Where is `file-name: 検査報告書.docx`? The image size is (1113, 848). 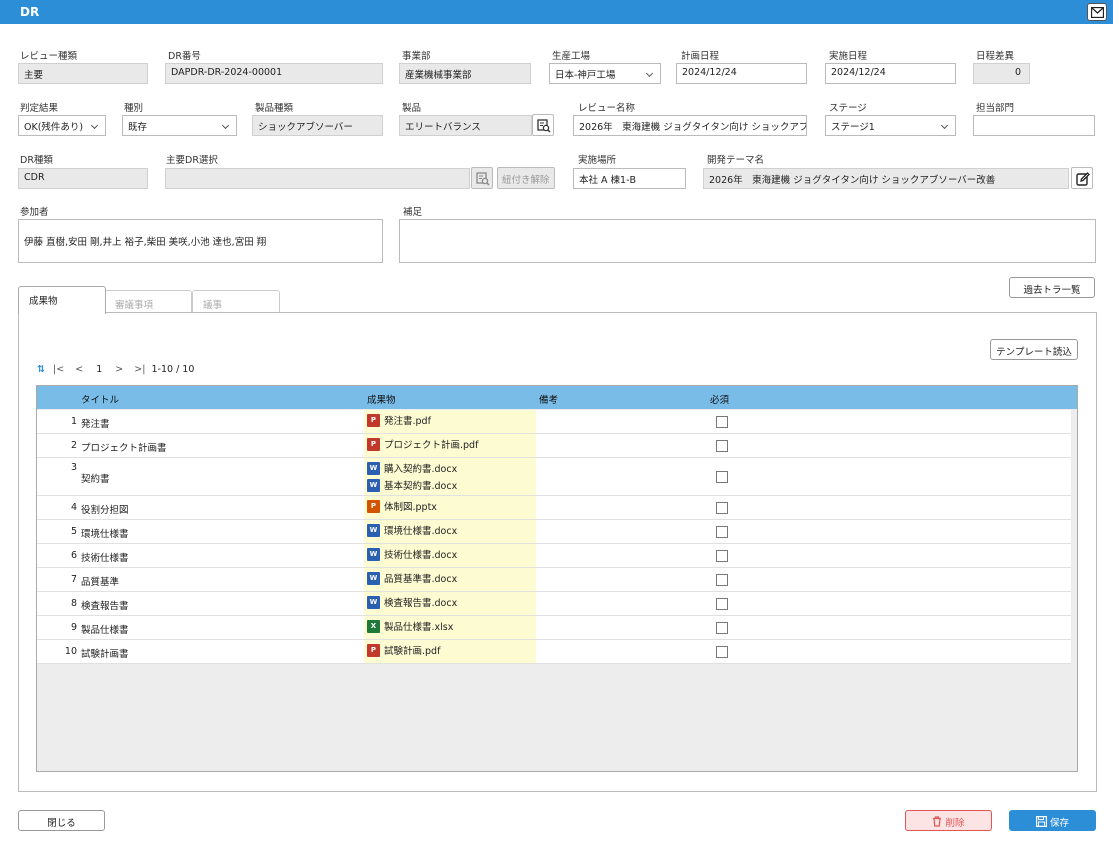 file-name: 検査報告書.docx is located at coordinates (421, 603).